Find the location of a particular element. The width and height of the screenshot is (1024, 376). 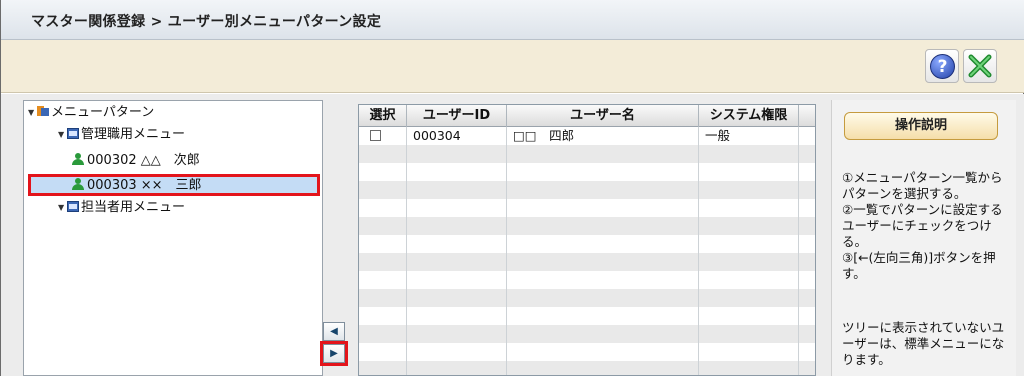

table-row: 000304 □□ 四郎 一般 is located at coordinates (587, 136).